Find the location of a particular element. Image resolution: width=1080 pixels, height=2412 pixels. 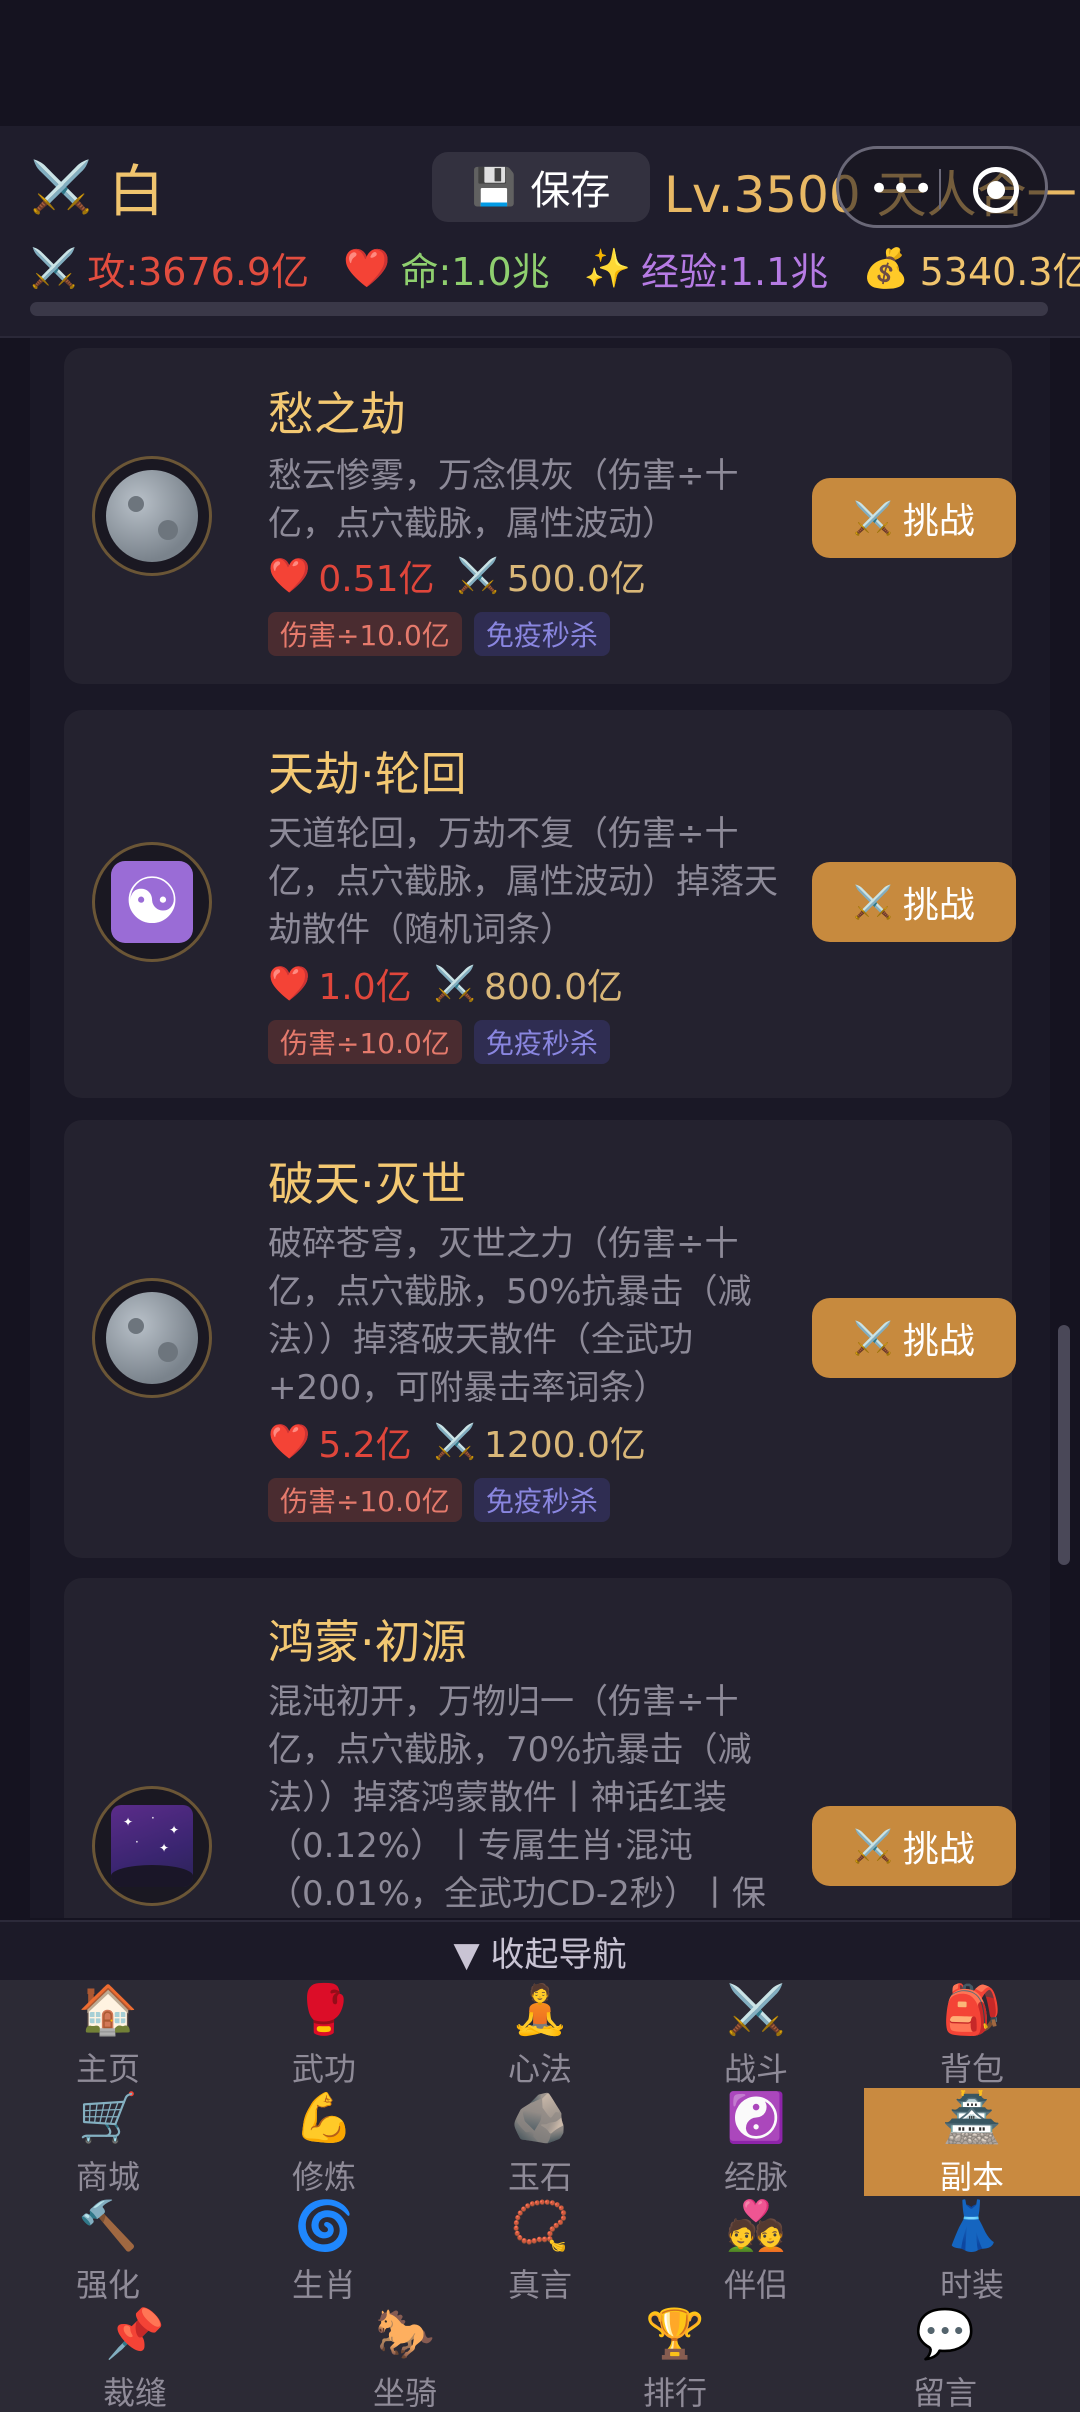

nav-martial-arts: 🥊 武功 is located at coordinates (324, 2034).